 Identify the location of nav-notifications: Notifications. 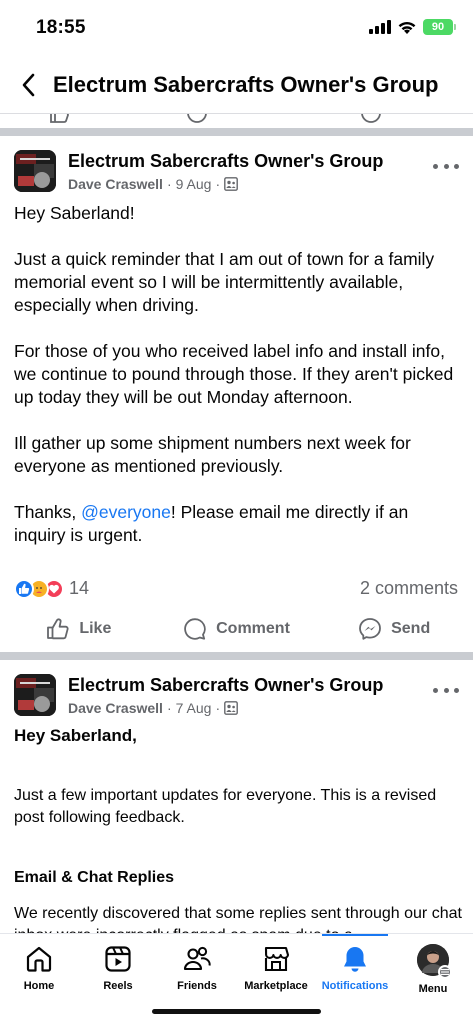
(355, 968).